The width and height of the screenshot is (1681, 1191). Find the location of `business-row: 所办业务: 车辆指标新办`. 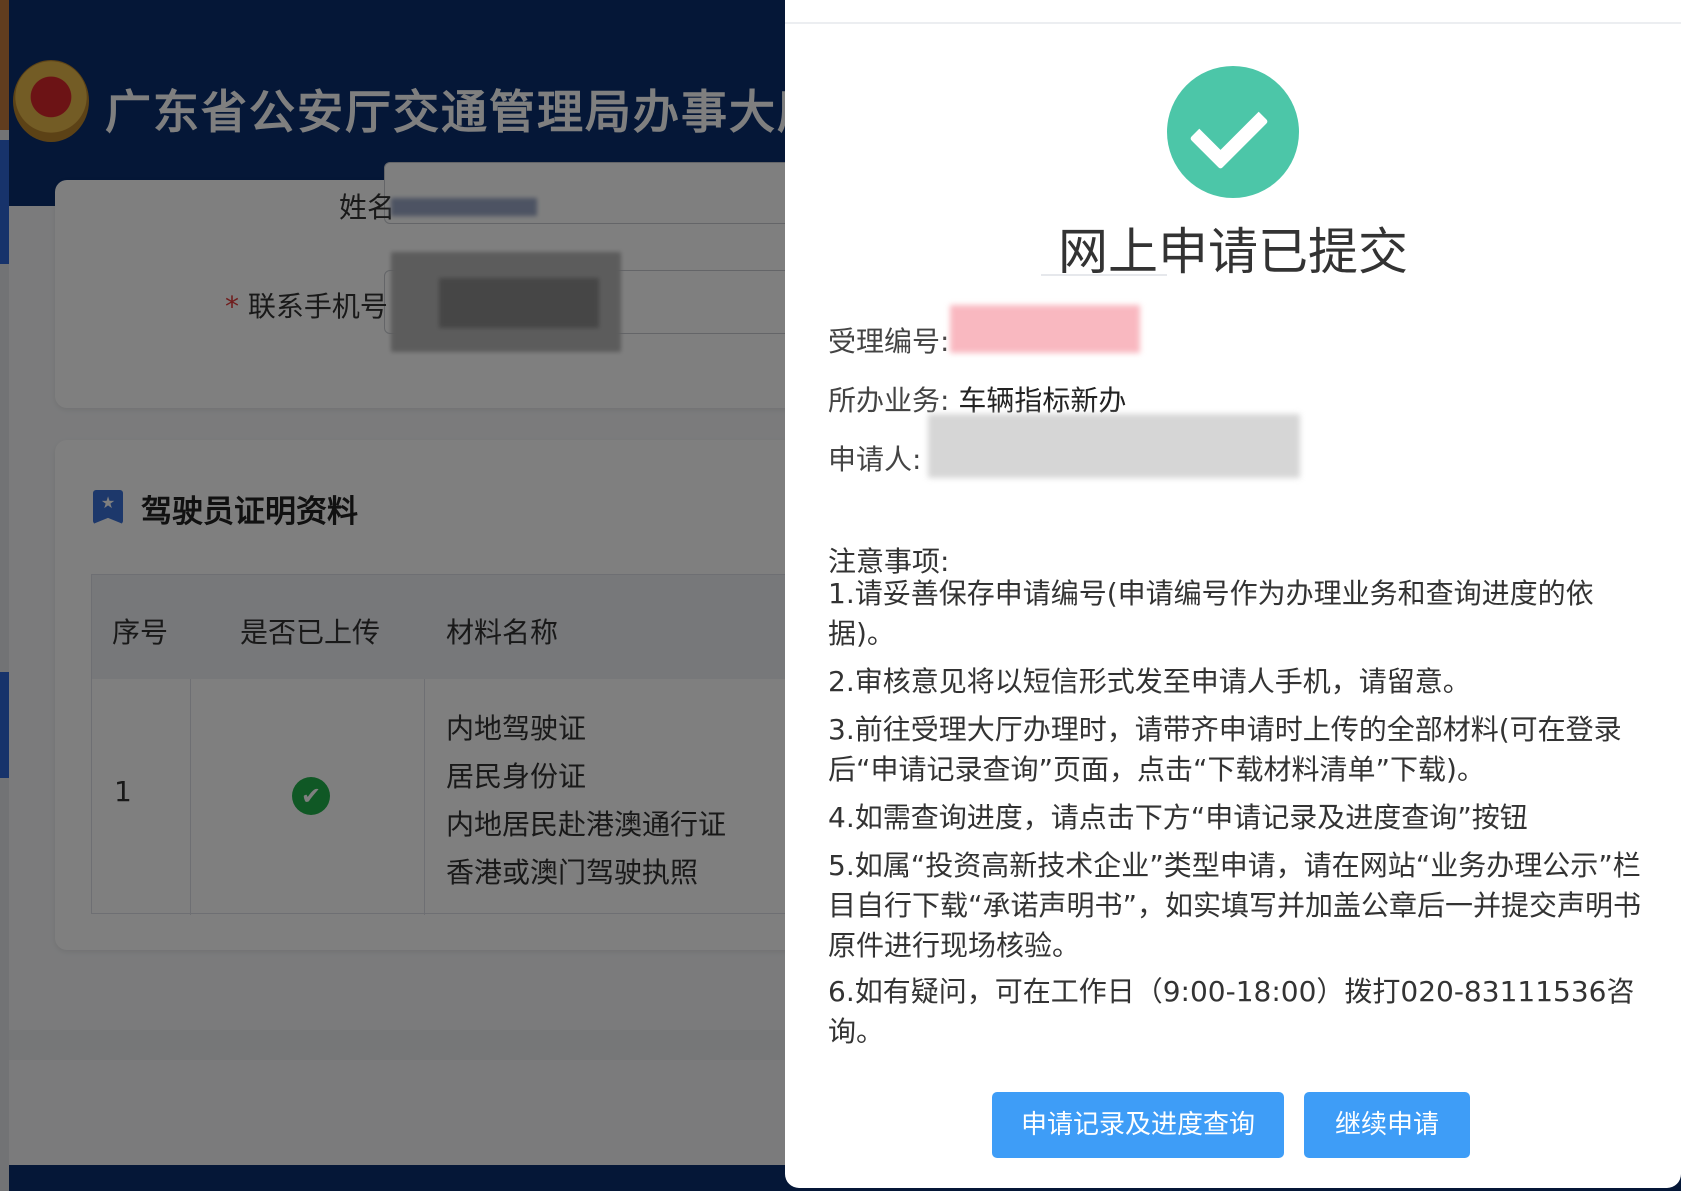

business-row: 所办业务: 车辆指标新办 is located at coordinates (977, 399).